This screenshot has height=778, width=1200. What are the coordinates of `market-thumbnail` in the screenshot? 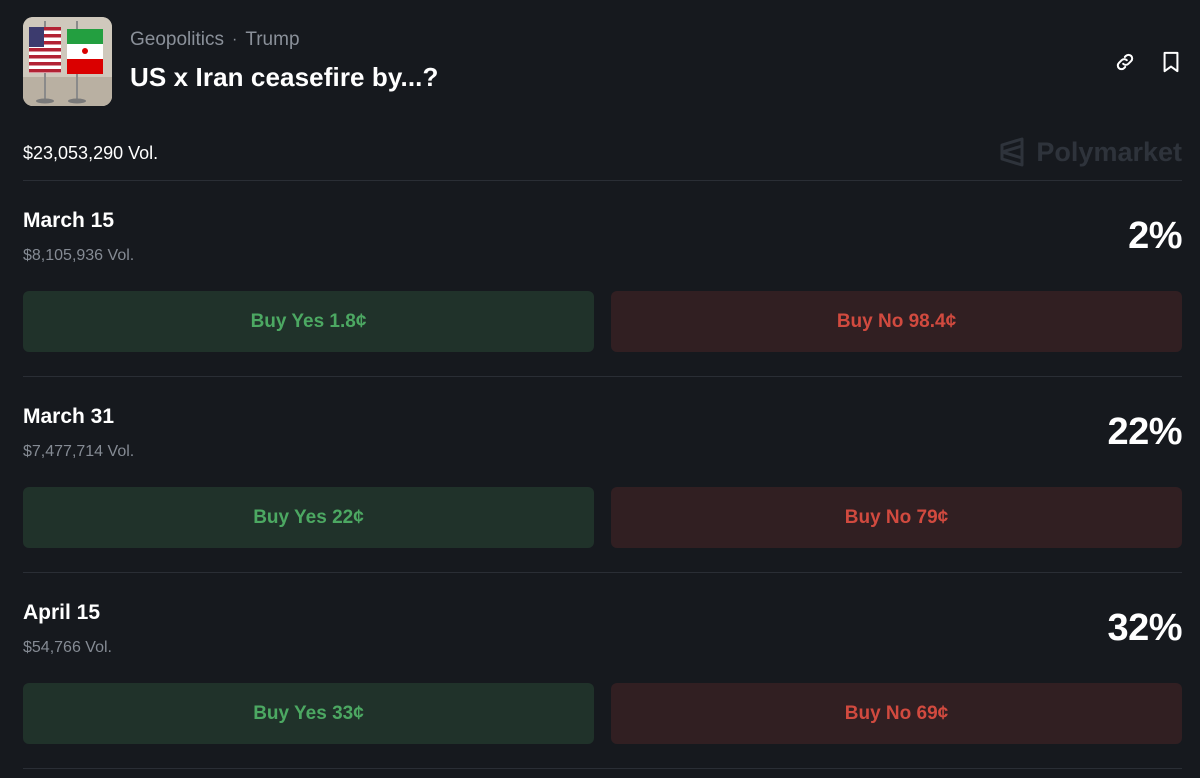 It's located at (67, 61).